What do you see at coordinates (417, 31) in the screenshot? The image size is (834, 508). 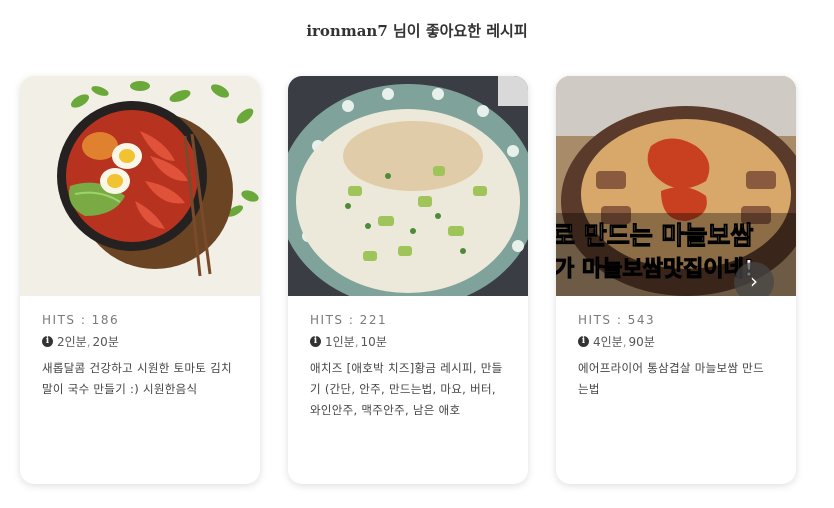 I see `page-title: ironman7 님이 좋아요한 레시피` at bounding box center [417, 31].